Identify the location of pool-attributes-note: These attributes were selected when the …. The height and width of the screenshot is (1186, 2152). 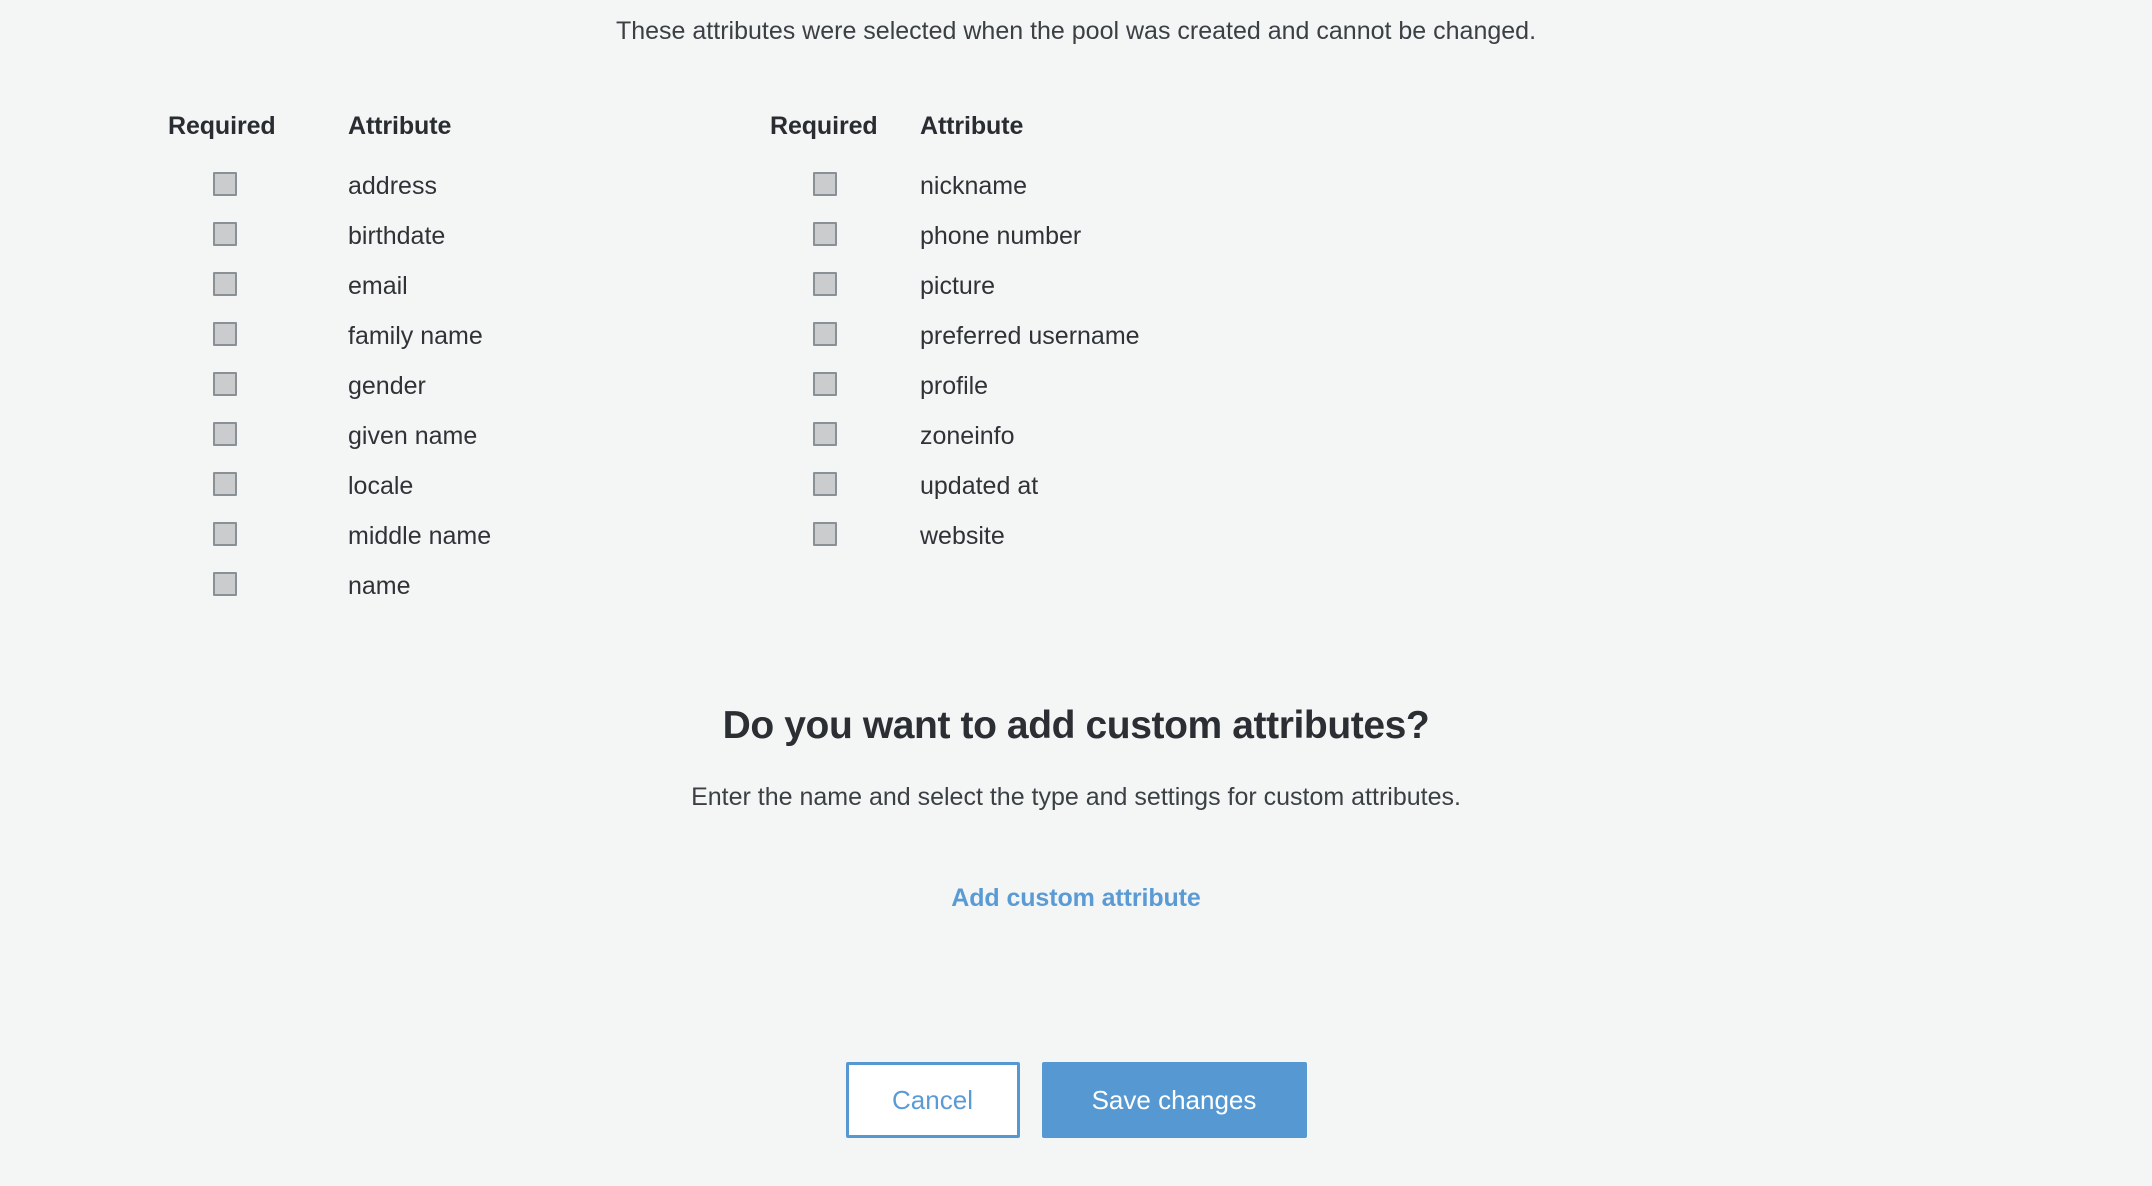
(1076, 31).